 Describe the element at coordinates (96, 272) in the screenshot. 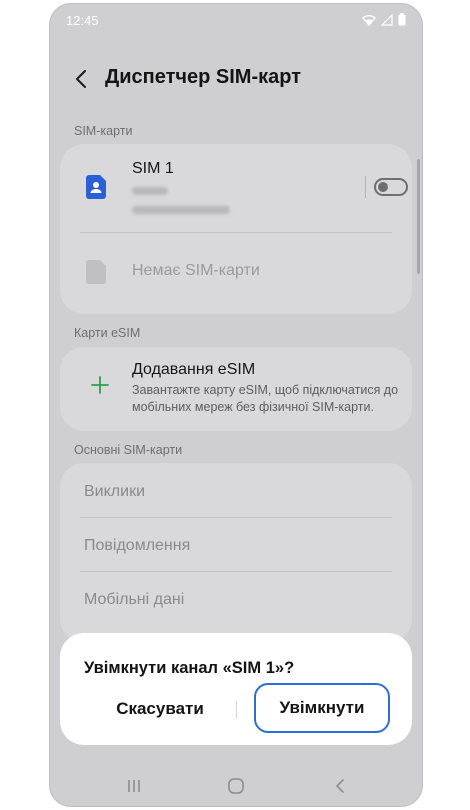

I see `empty-sim-icon` at that location.